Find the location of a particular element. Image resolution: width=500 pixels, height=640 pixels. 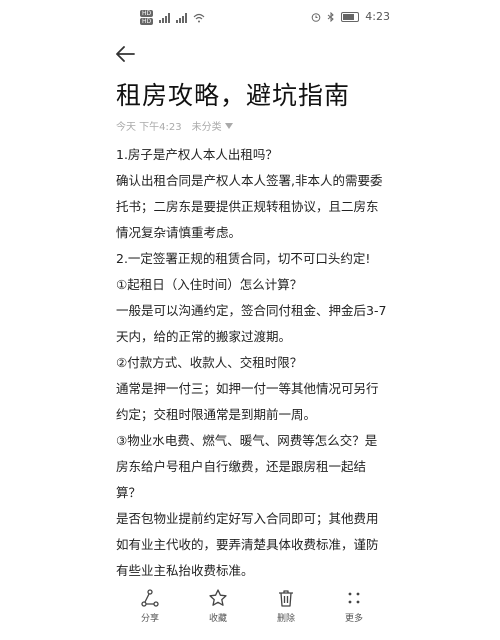

wifi-icon is located at coordinates (199, 17).